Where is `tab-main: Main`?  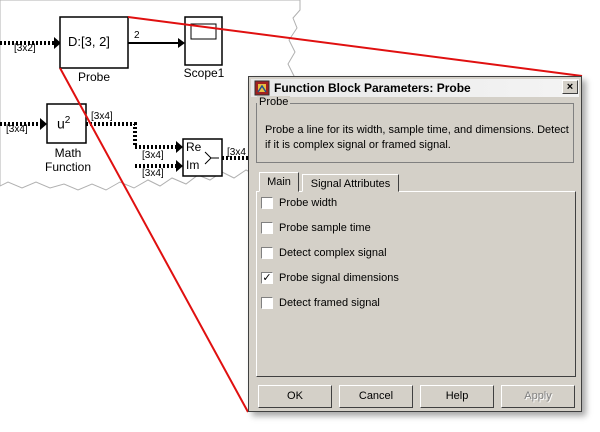
tab-main: Main is located at coordinates (279, 182).